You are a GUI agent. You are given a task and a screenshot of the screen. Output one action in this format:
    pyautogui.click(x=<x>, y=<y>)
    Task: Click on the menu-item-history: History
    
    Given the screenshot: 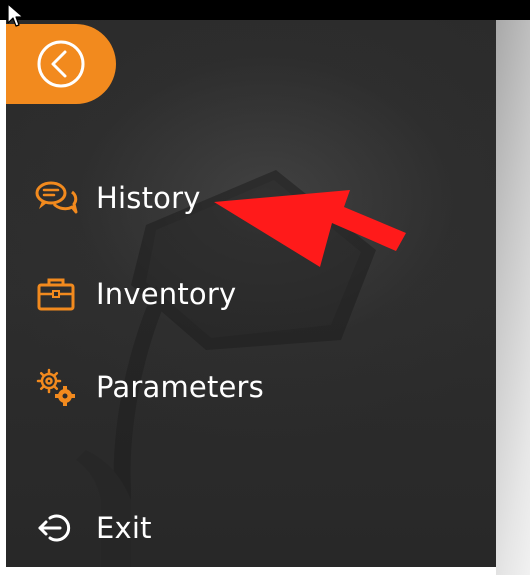 What is the action you would take?
    pyautogui.click(x=117, y=198)
    